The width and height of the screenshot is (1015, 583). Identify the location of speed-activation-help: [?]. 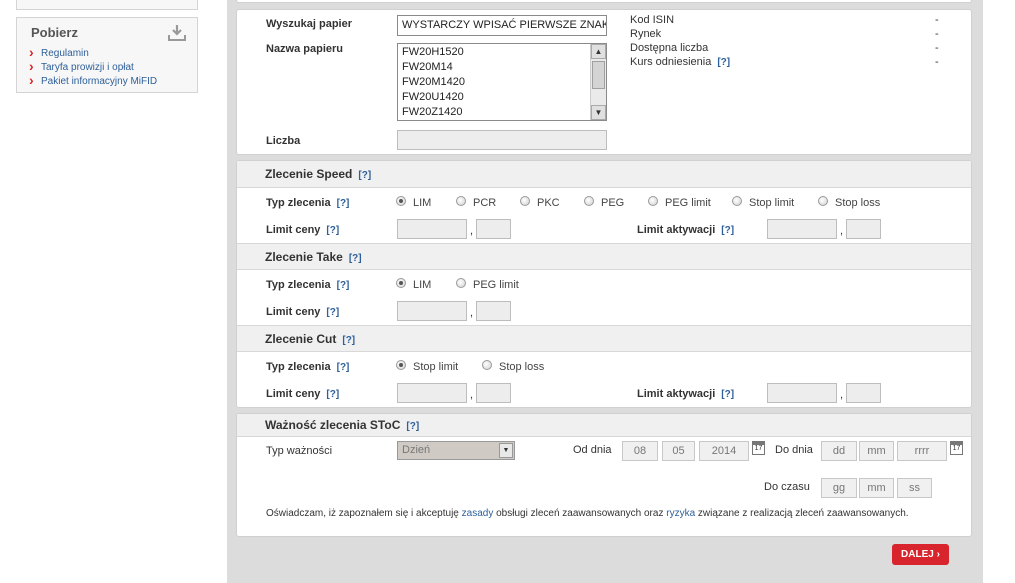
(727, 230).